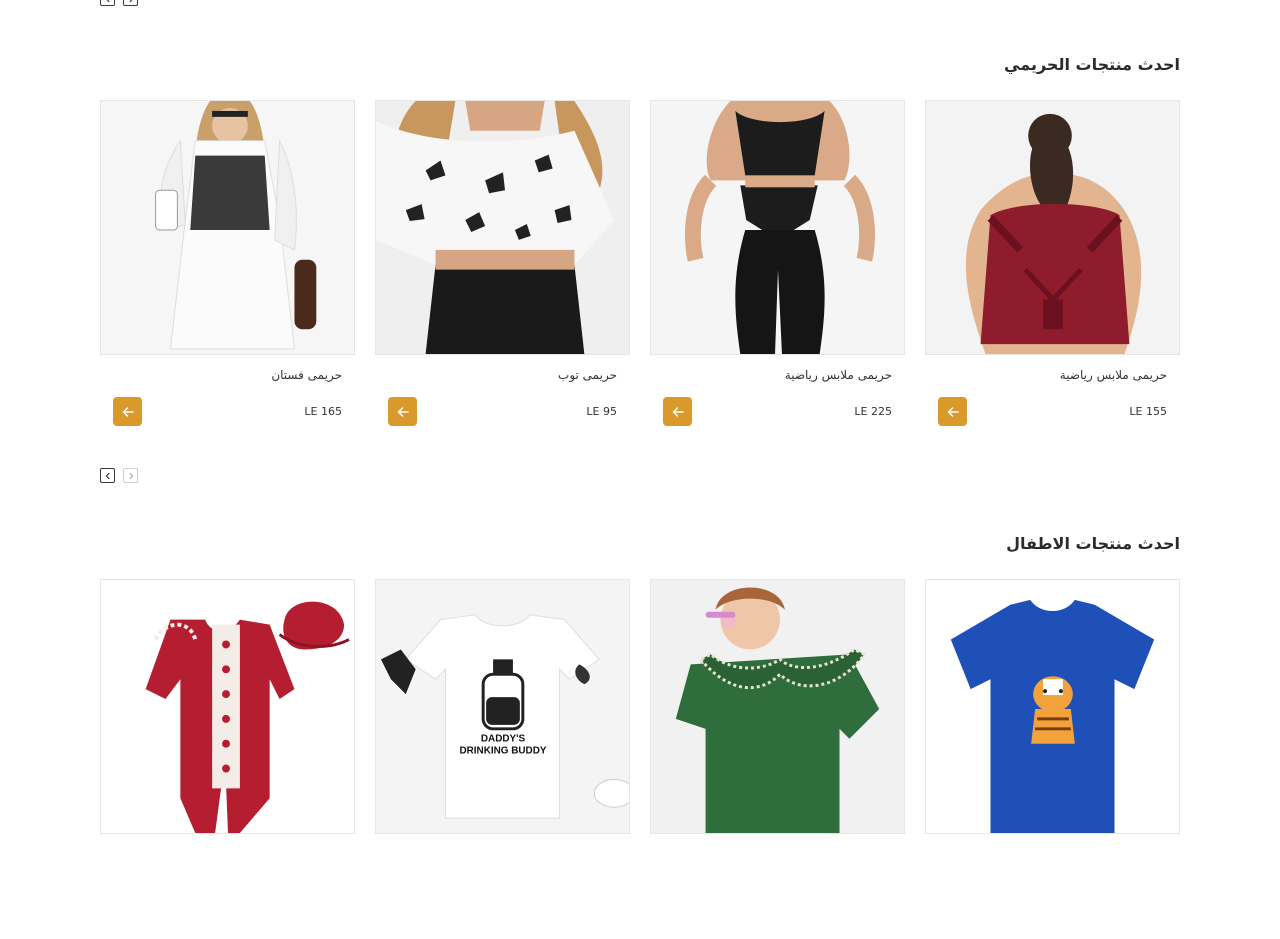 This screenshot has width=1280, height=939. Describe the element at coordinates (1092, 64) in the screenshot. I see `section-title-women: احدث منتجات الحريمي` at that location.